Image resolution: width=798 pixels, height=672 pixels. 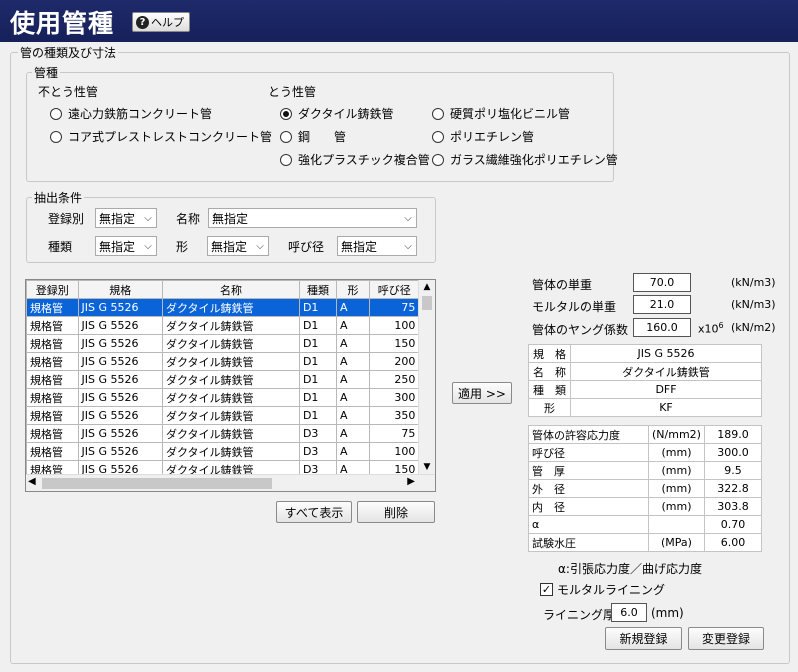 What do you see at coordinates (230, 451) in the screenshot?
I see `table-row: 規格管 JIS G 5526 ダクタイル鋳鉄管 D3 A 100` at bounding box center [230, 451].